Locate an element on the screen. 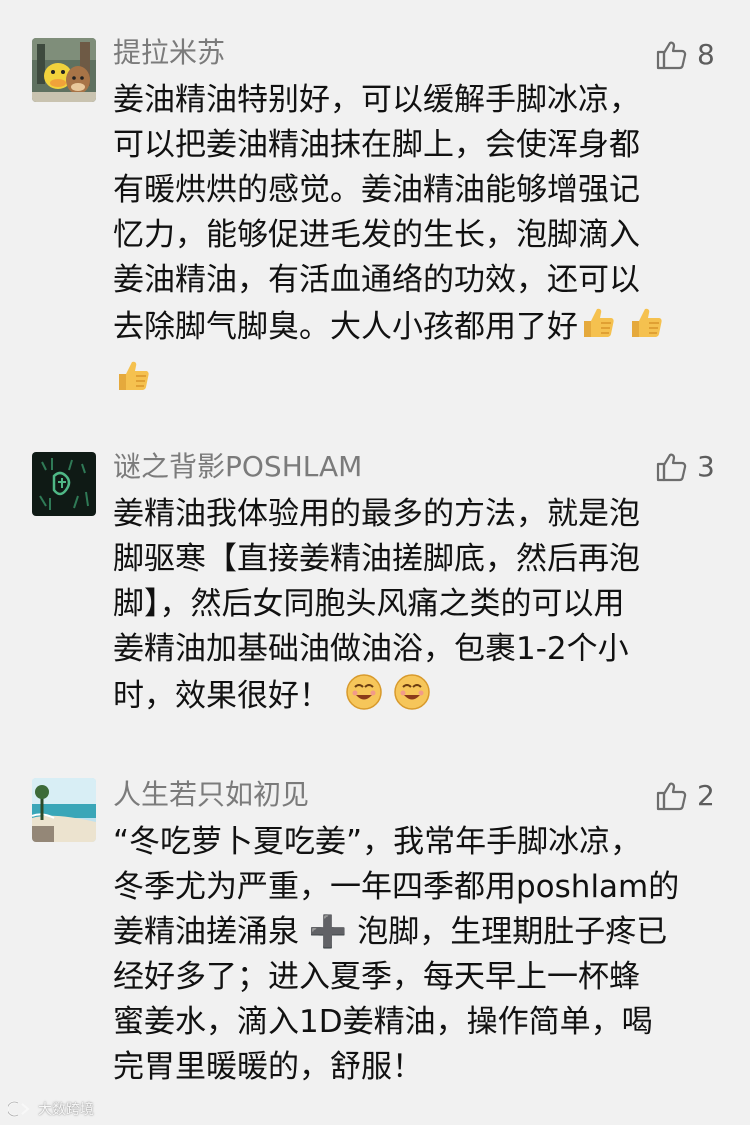 This screenshot has width=750, height=1125. comment-line: “冬吃萝卜夏吃姜”，我常年手脚冰凉， is located at coordinates (377, 842).